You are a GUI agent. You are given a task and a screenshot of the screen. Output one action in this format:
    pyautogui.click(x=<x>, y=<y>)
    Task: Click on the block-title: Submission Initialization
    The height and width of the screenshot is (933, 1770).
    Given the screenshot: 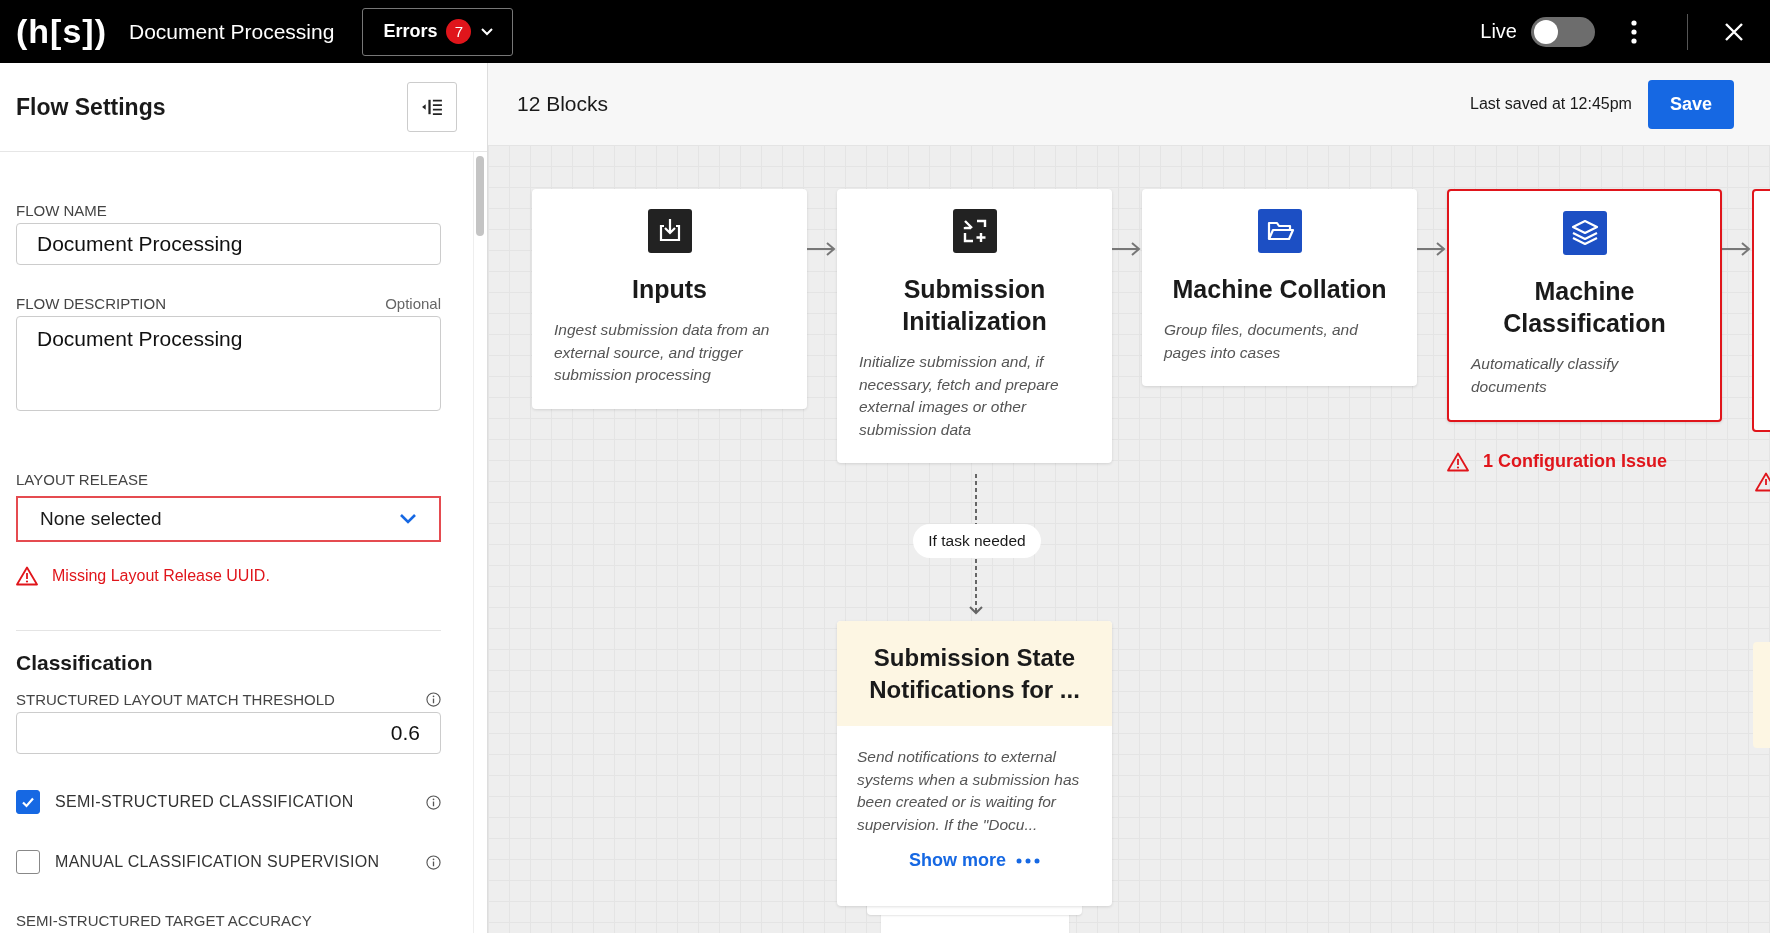 What is the action you would take?
    pyautogui.click(x=974, y=305)
    